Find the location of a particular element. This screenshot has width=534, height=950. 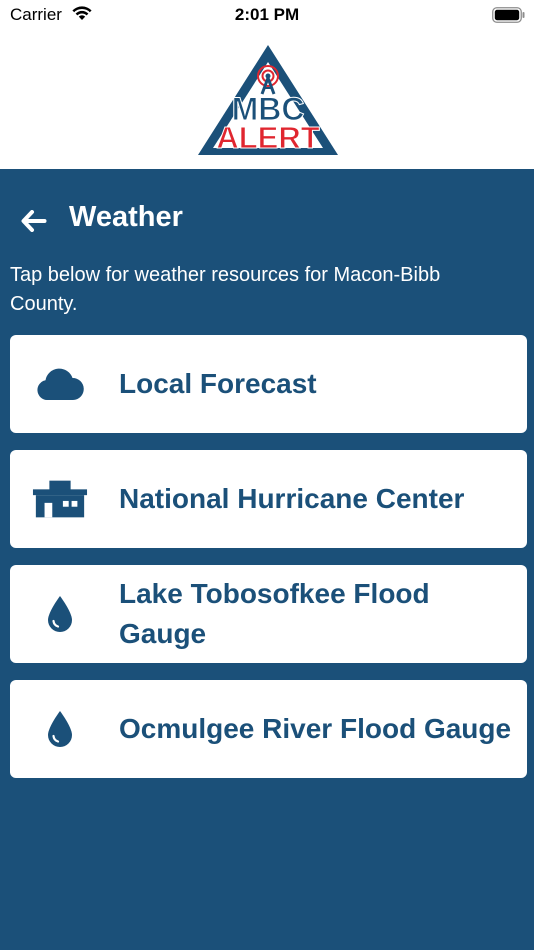

national-hurricane-center-button: National Hurricane Center is located at coordinates (268, 499).